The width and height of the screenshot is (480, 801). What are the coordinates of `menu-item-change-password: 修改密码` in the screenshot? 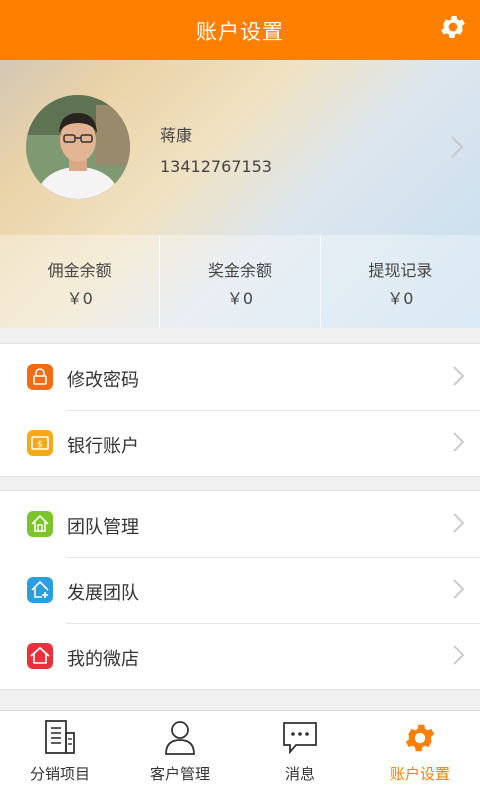 It's located at (240, 377).